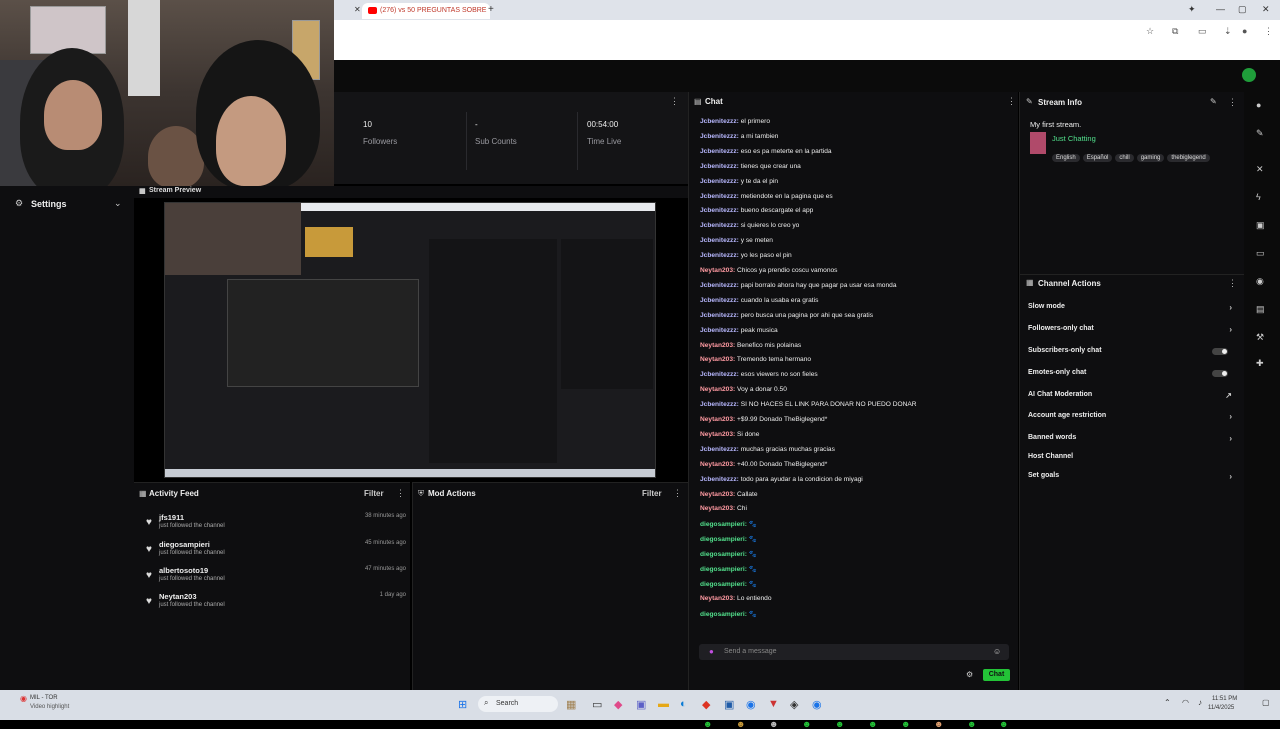  I want to click on clock-time: 11:51 PM, so click(1224, 699).